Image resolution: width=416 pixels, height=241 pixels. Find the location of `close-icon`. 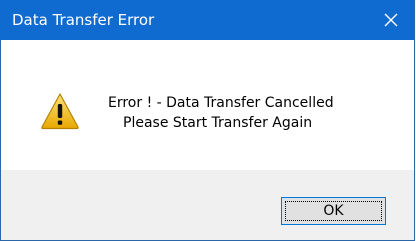

close-icon is located at coordinates (391, 20).